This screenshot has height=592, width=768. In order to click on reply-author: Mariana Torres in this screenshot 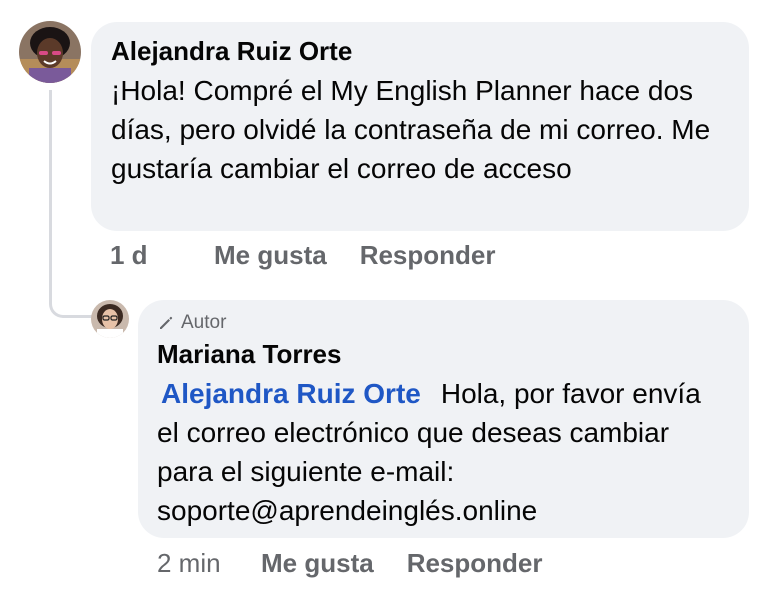, I will do `click(443, 354)`.